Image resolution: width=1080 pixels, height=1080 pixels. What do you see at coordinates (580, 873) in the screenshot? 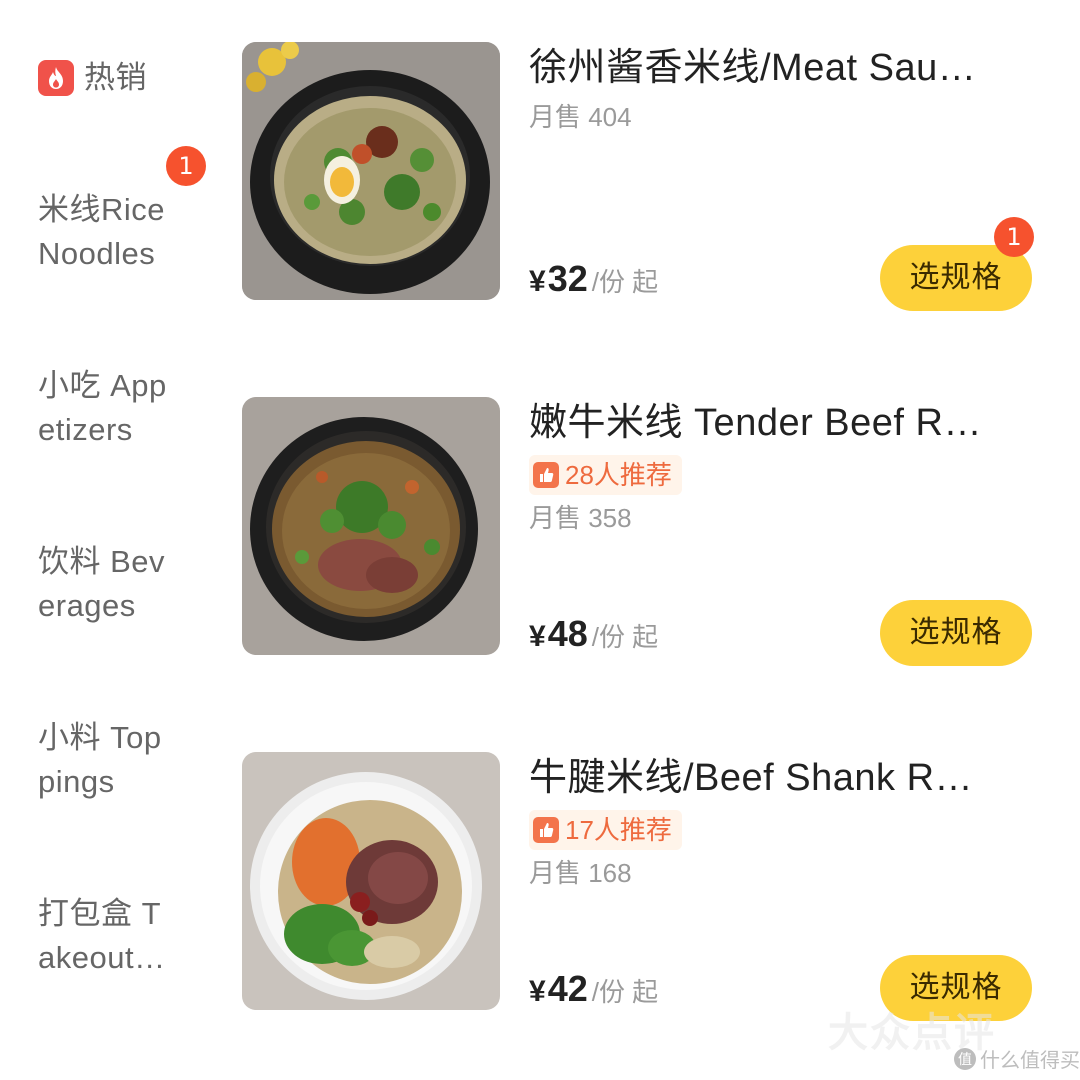
I see `monthly-sales: 月售 168` at bounding box center [580, 873].